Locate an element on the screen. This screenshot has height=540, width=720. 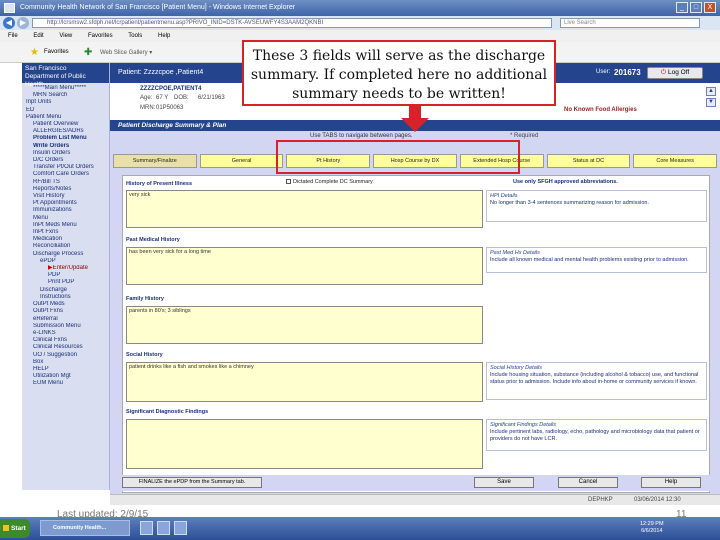
menu-favorites: Favorites is located at coordinates (100, 36).